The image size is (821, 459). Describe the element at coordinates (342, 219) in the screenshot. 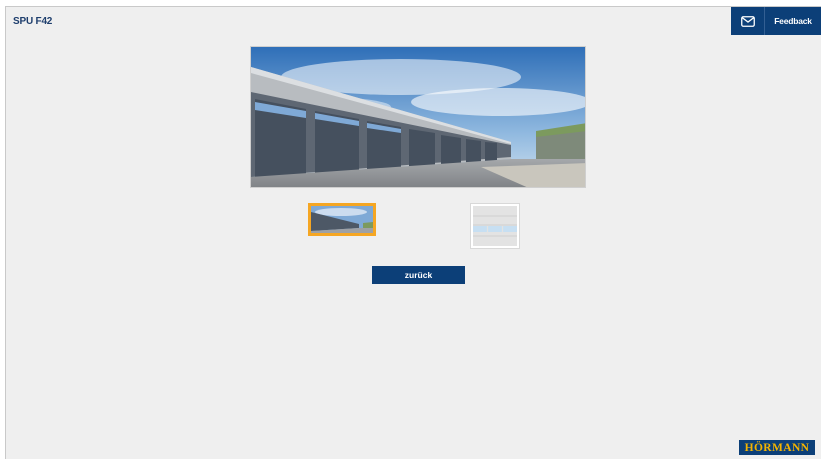

I see `building-photo-thumbnail` at that location.